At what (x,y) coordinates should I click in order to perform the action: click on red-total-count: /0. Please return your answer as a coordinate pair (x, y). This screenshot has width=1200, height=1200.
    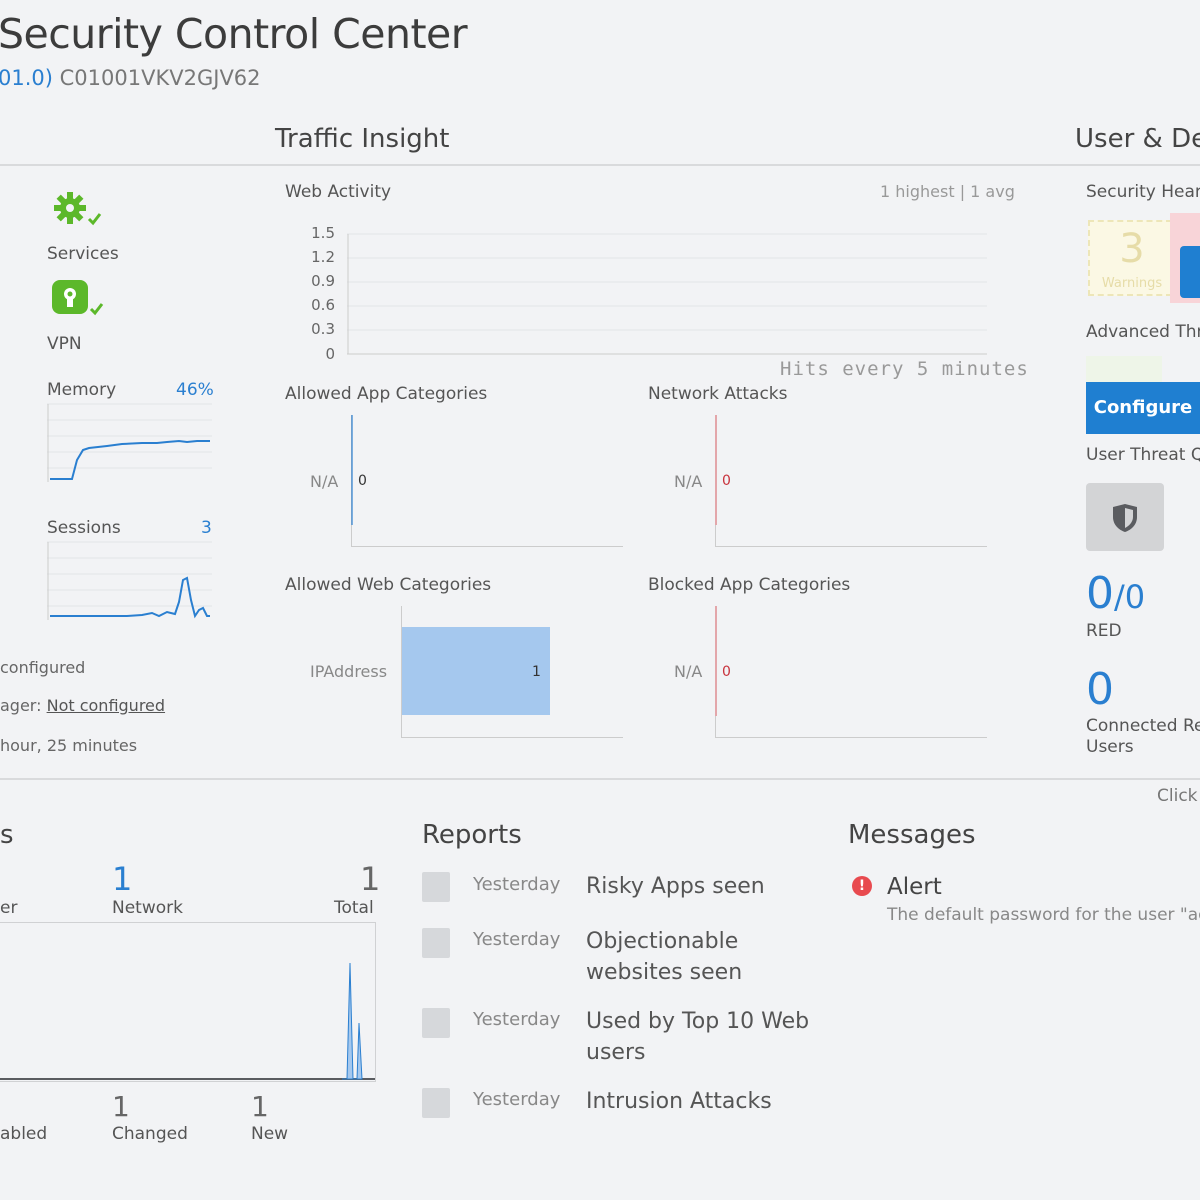
    Looking at the image, I should click on (1130, 597).